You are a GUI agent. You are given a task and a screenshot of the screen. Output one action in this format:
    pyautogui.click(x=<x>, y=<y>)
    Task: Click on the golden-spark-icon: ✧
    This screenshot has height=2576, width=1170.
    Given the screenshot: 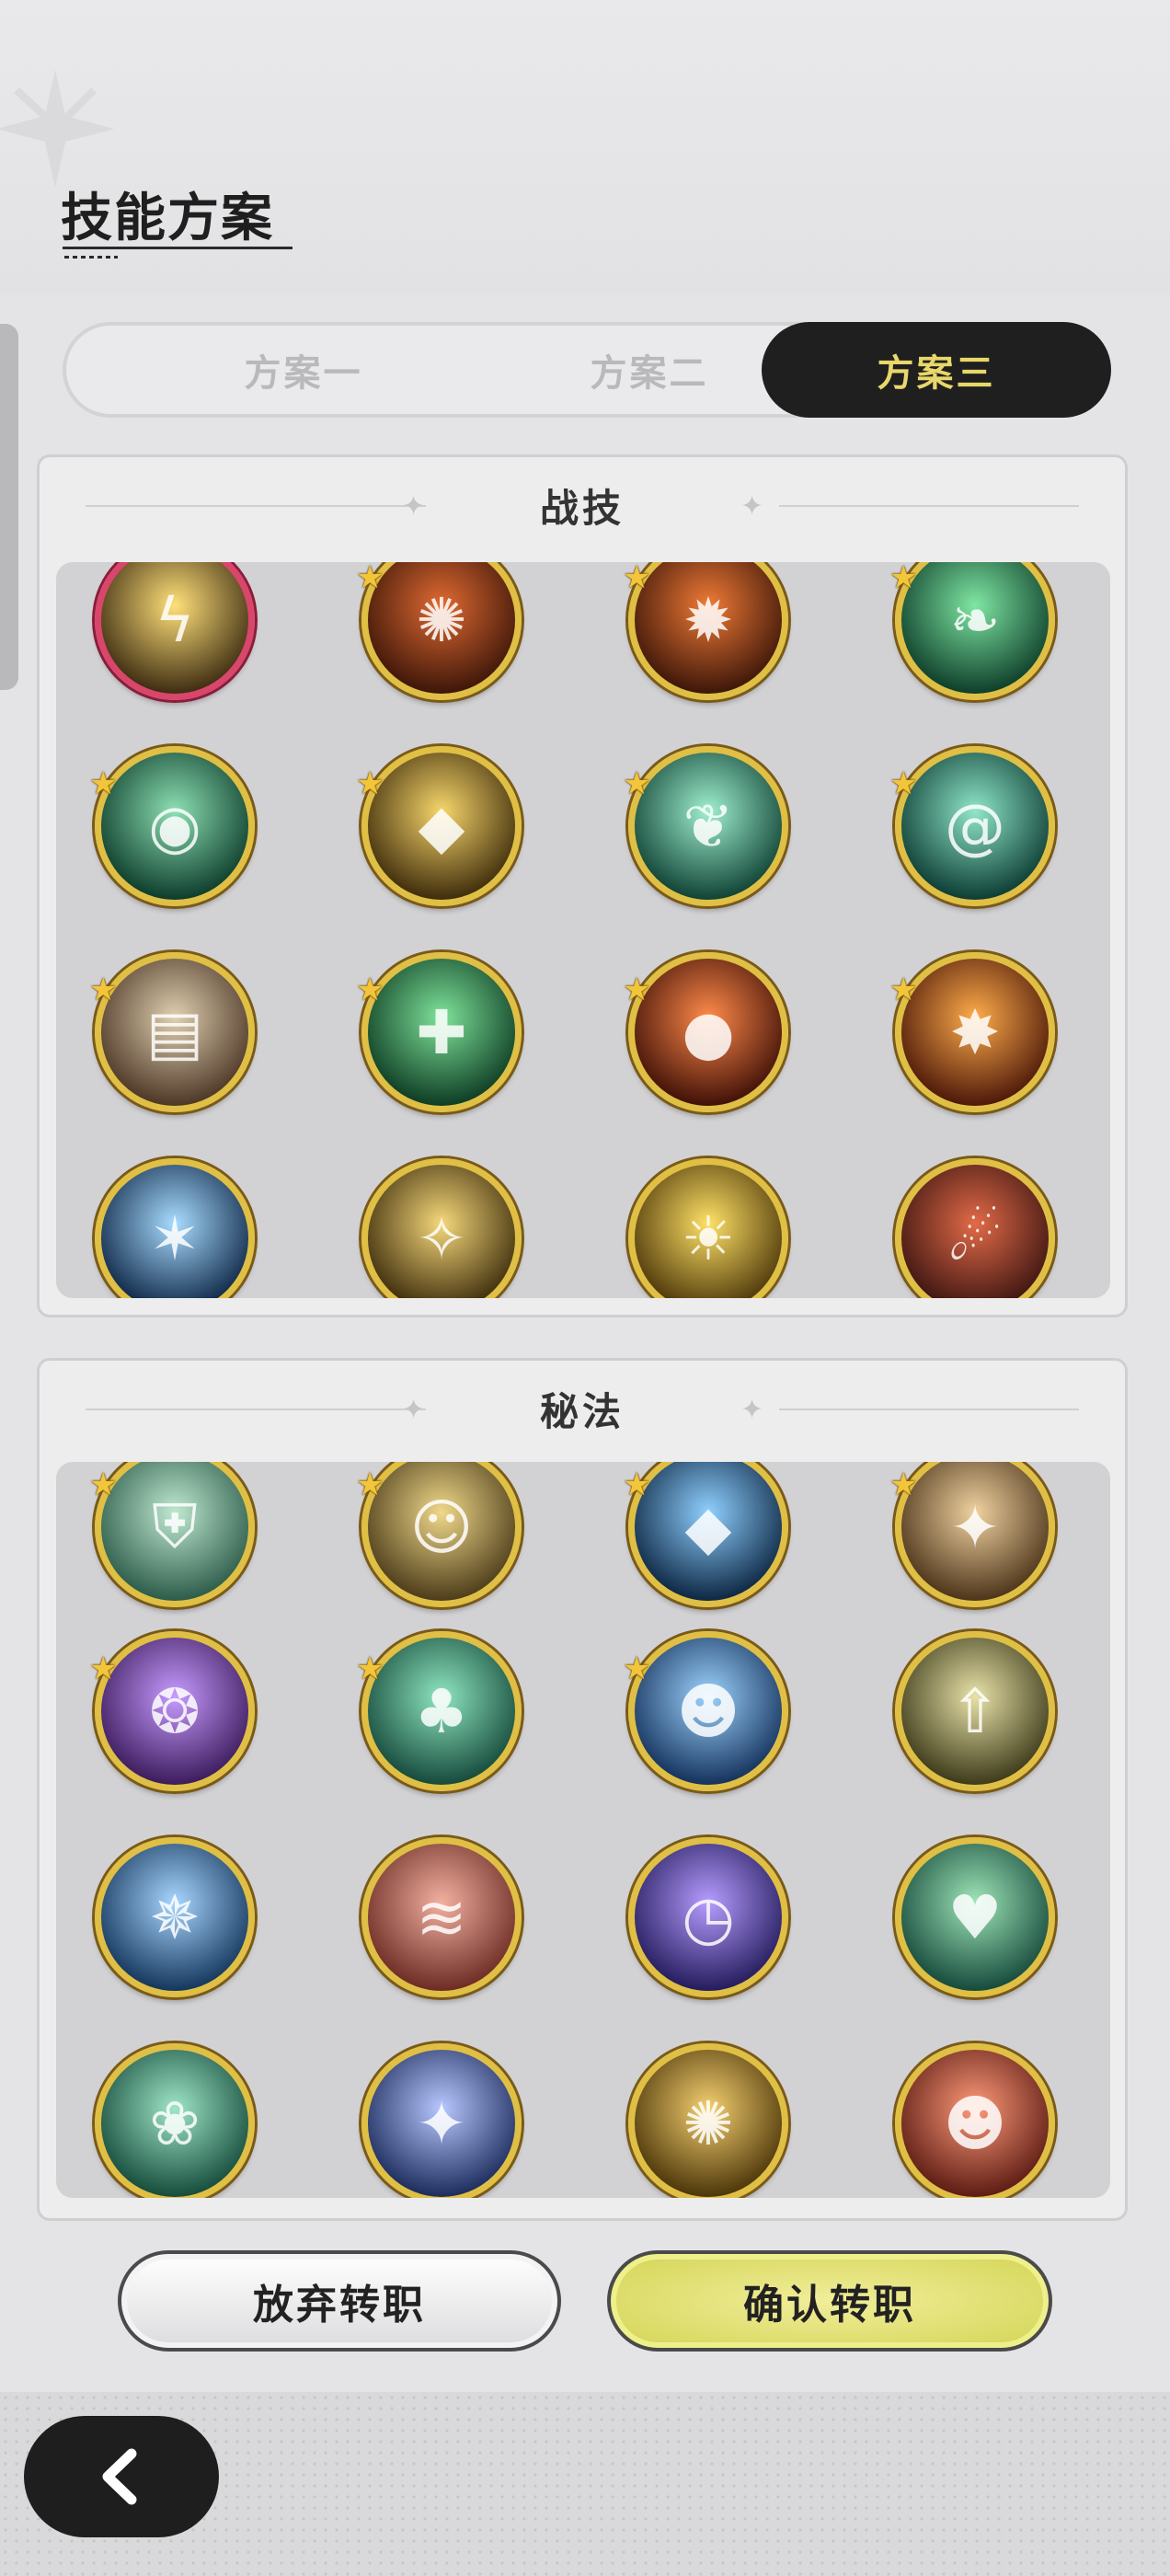 What is the action you would take?
    pyautogui.click(x=441, y=1228)
    